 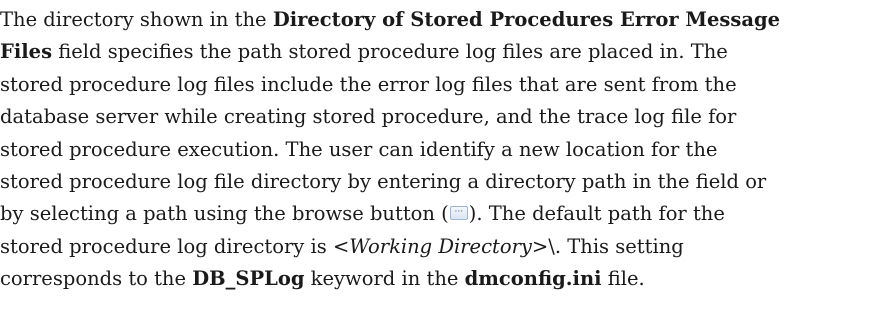 I want to click on text: The directory shown in the, so click(x=136, y=19).